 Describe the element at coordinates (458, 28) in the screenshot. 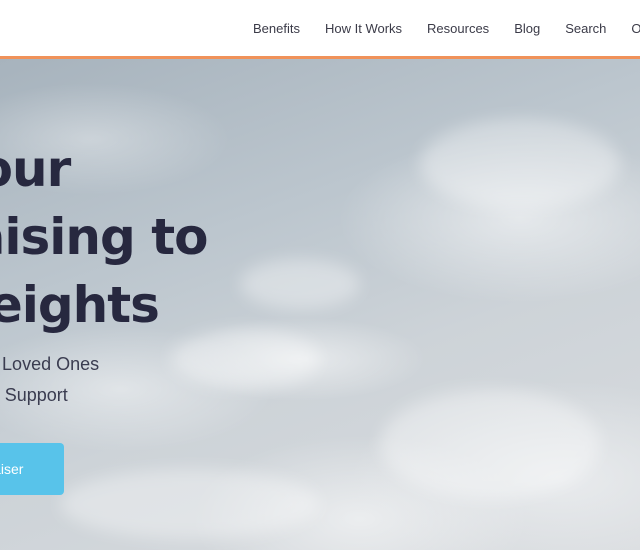

I see `nav-link-resources: Resources` at that location.